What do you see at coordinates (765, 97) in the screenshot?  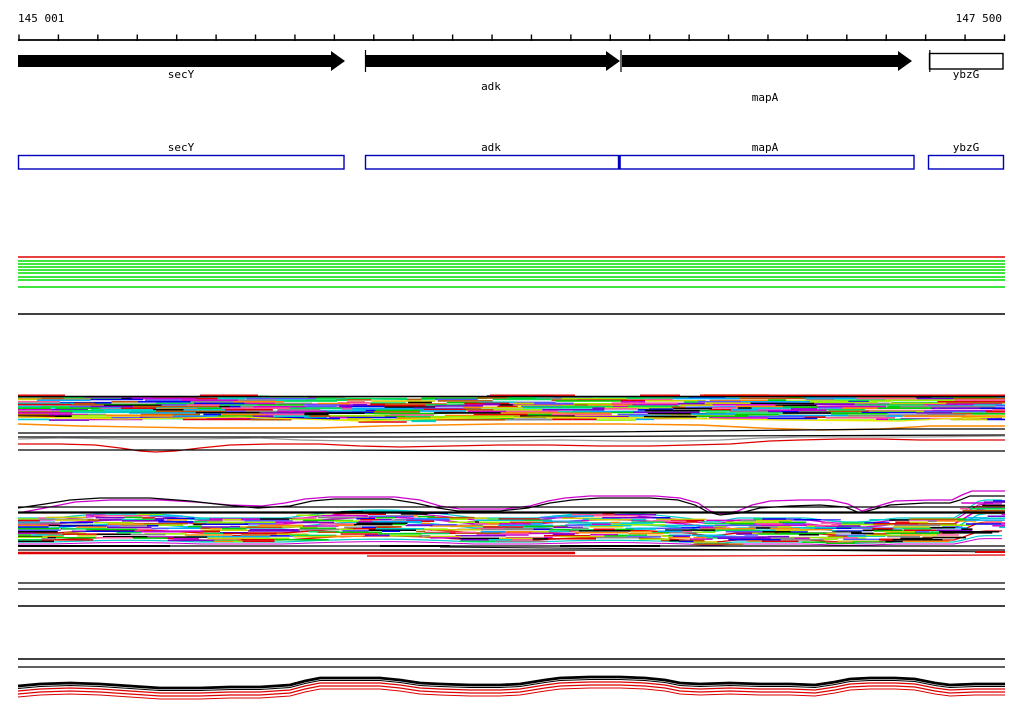 I see `gene-label-mapA: mapA` at bounding box center [765, 97].